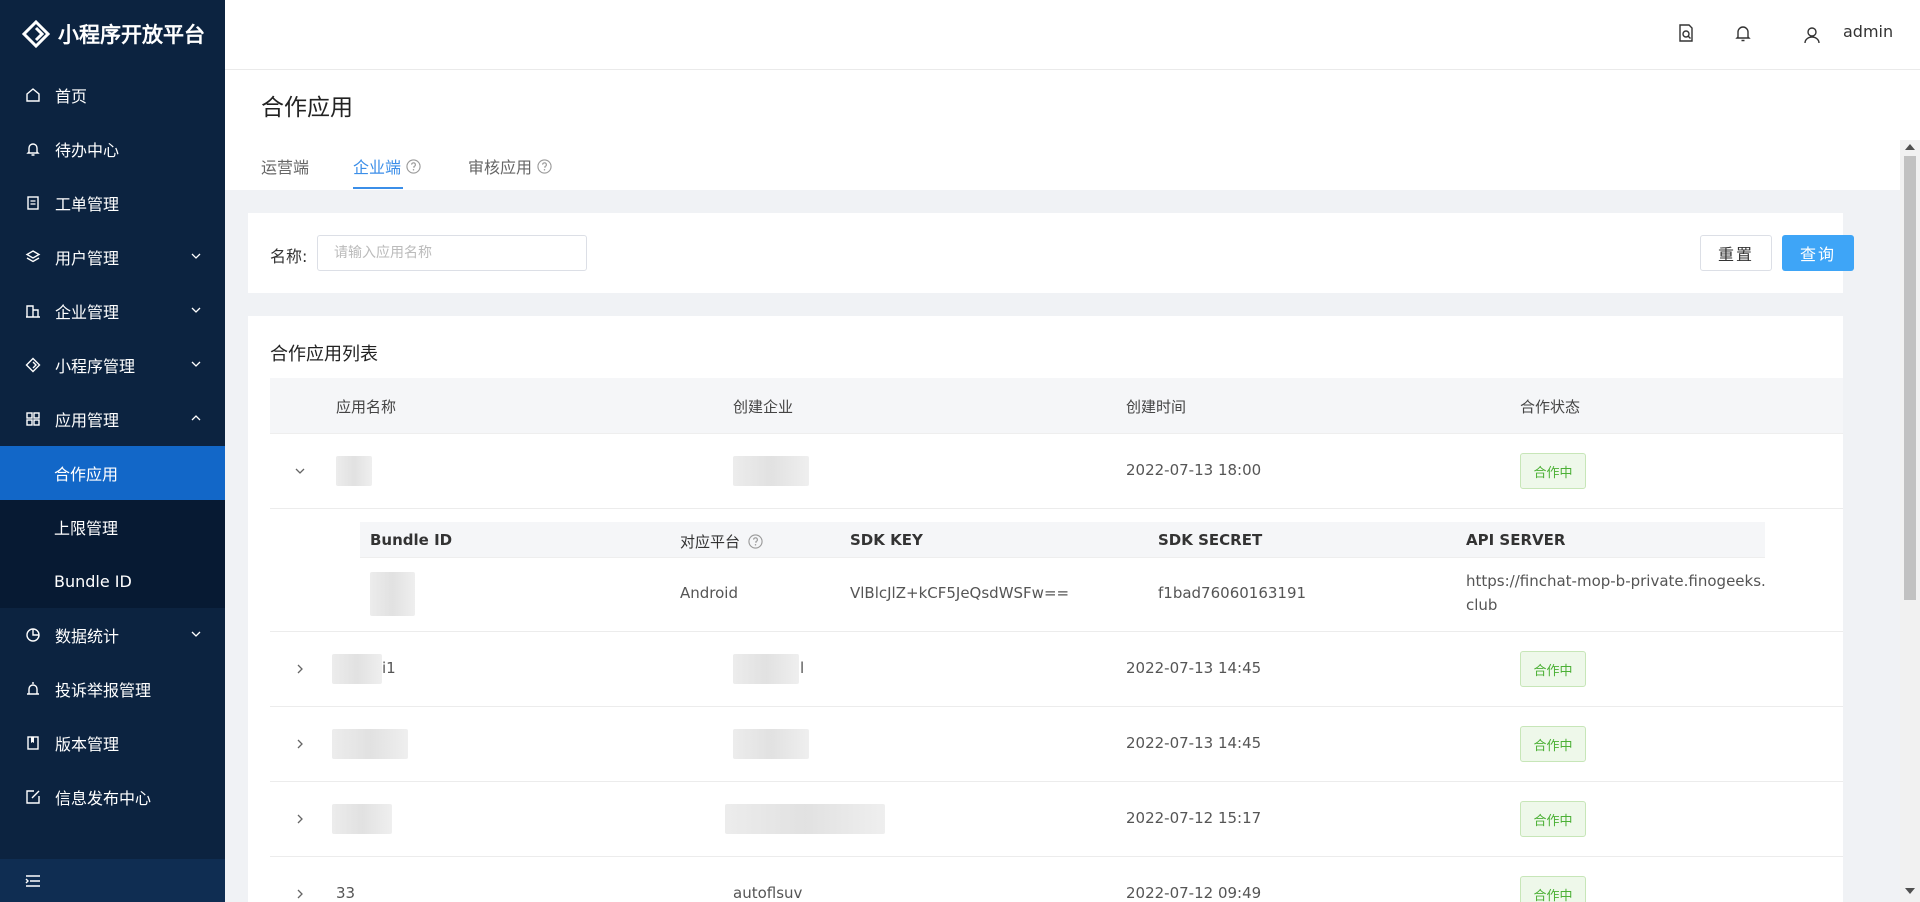 Image resolution: width=1920 pixels, height=902 pixels. Describe the element at coordinates (95, 366) in the screenshot. I see `sidebar-item-label: 小程序管理` at that location.